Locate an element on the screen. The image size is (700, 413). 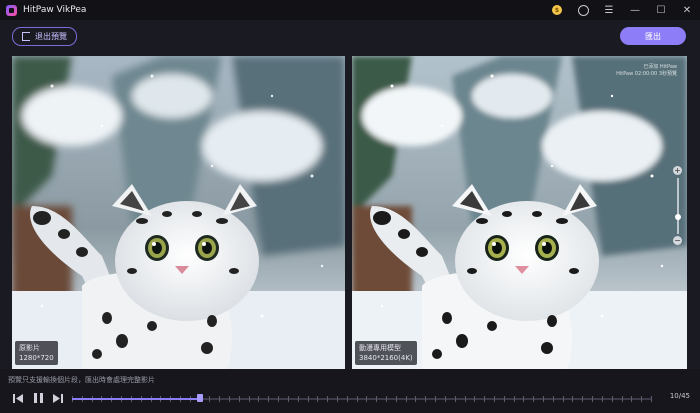
exit-preview-button: 退出預覽 is located at coordinates (44, 36).